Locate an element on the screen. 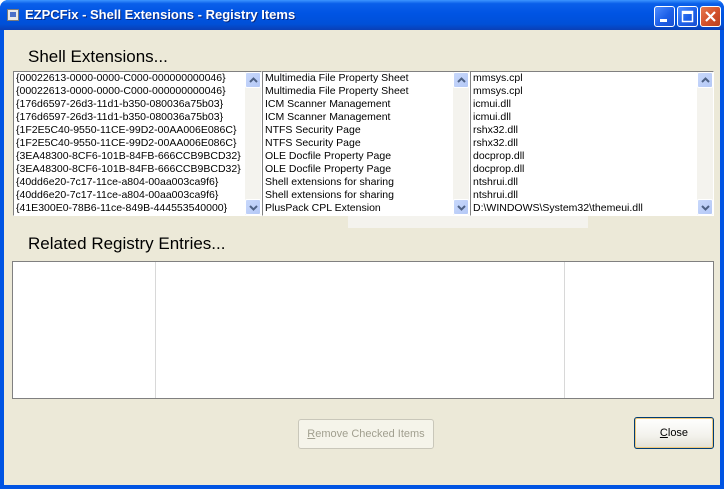 Image resolution: width=728 pixels, height=493 pixels. maximize-icon is located at coordinates (687, 16).